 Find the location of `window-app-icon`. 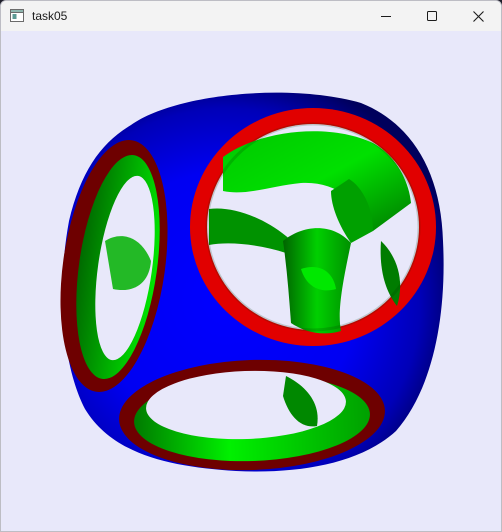

window-app-icon is located at coordinates (17, 15).